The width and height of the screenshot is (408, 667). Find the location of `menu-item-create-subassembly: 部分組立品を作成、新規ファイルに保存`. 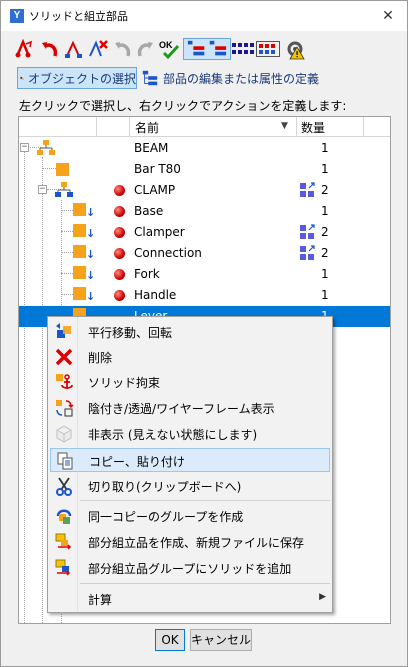

menu-item-create-subassembly: 部分組立品を作成、新規ファイルに保存 is located at coordinates (190, 542).